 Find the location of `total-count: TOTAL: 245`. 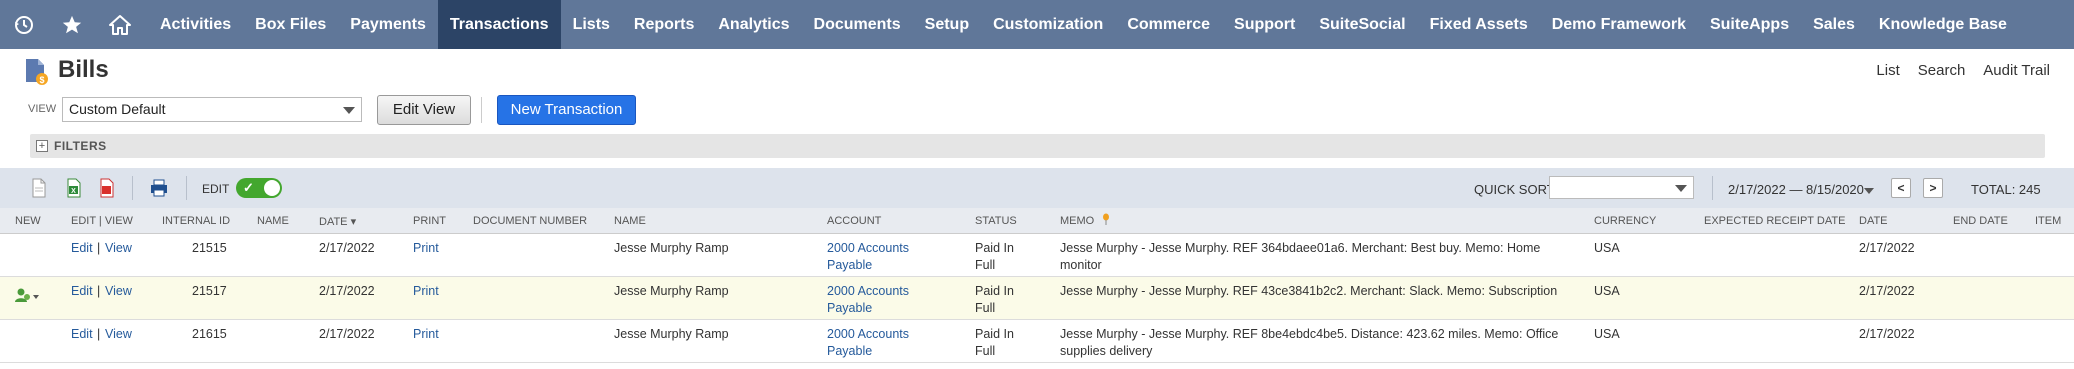

total-count: TOTAL: 245 is located at coordinates (2006, 189).